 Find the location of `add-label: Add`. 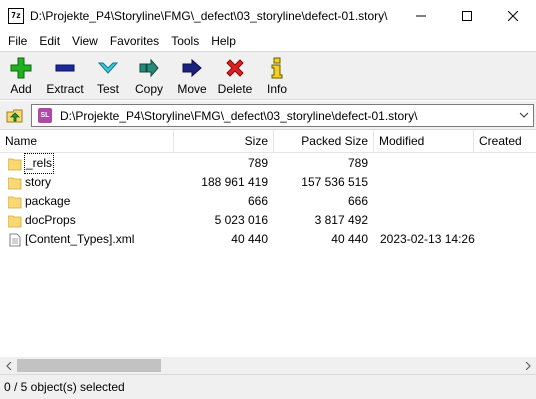

add-label: Add is located at coordinates (21, 89).